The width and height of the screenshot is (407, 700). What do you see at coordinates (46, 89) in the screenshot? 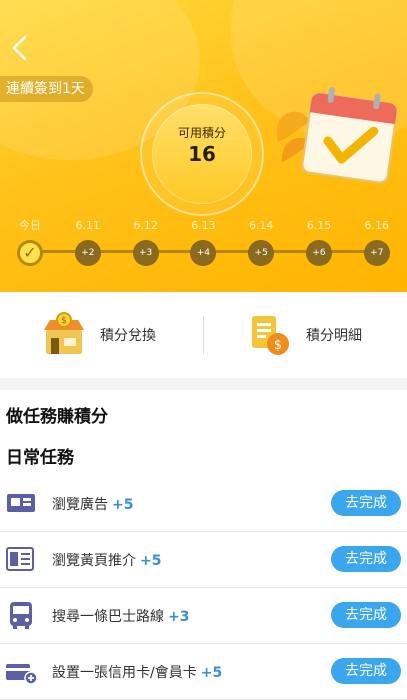
I see `streak-badge: 連續簽到1天` at bounding box center [46, 89].